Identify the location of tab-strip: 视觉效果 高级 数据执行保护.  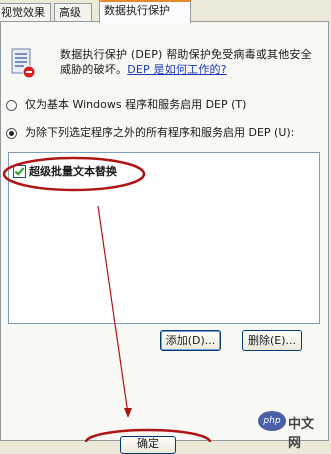
(165, 11).